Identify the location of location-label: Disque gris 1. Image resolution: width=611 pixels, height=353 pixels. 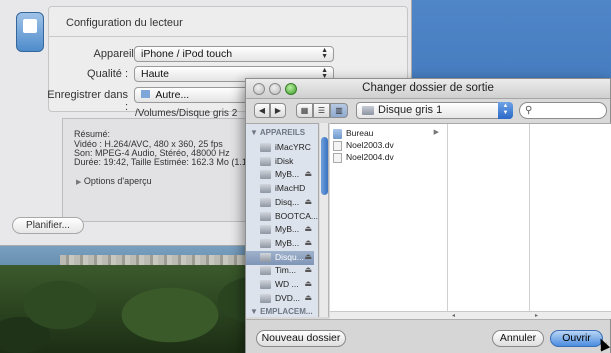
(410, 110).